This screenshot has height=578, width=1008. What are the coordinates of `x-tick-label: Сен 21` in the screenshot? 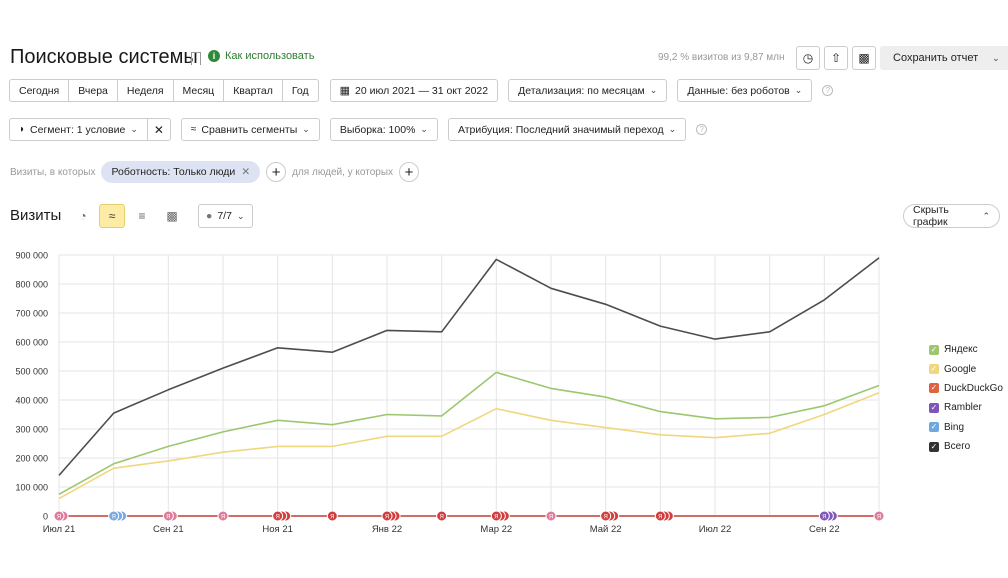 It's located at (168, 529).